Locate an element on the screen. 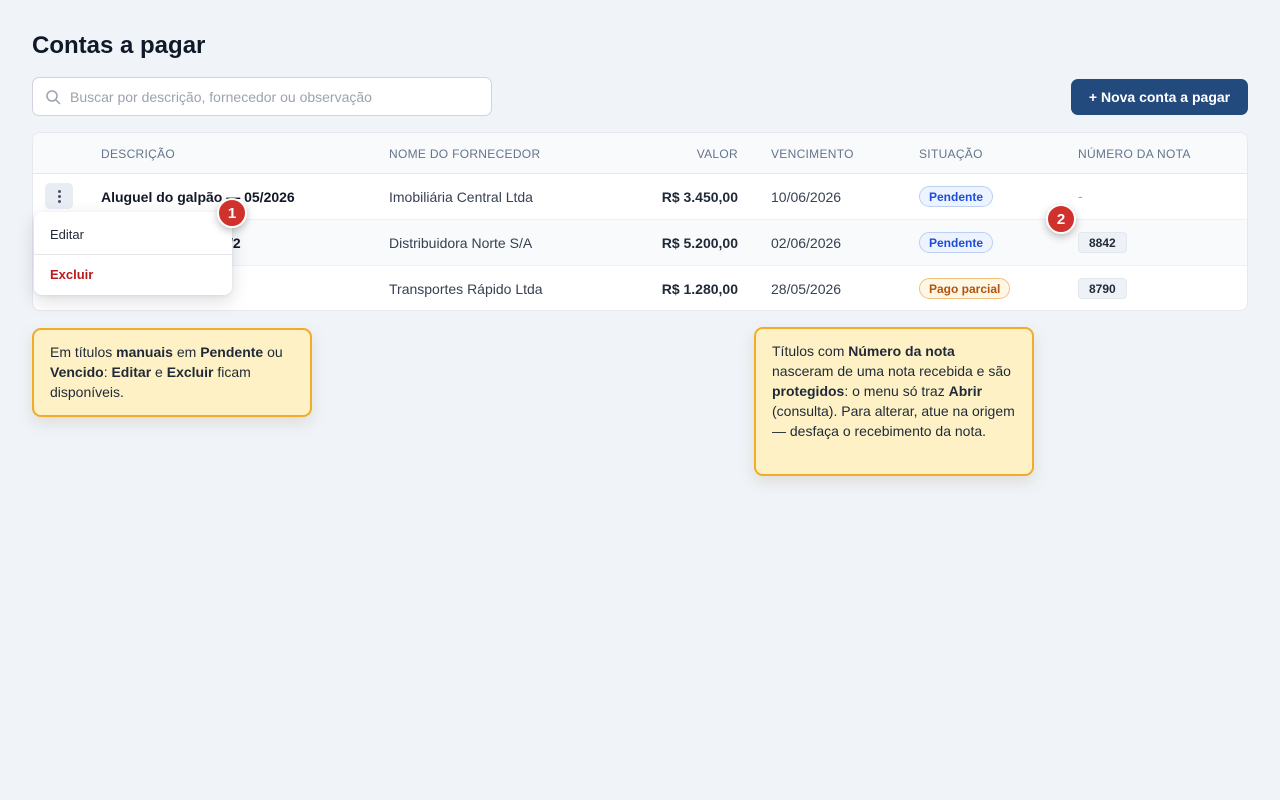  cell-fornecedor: Transportes Rápido Ltda is located at coordinates (466, 289).